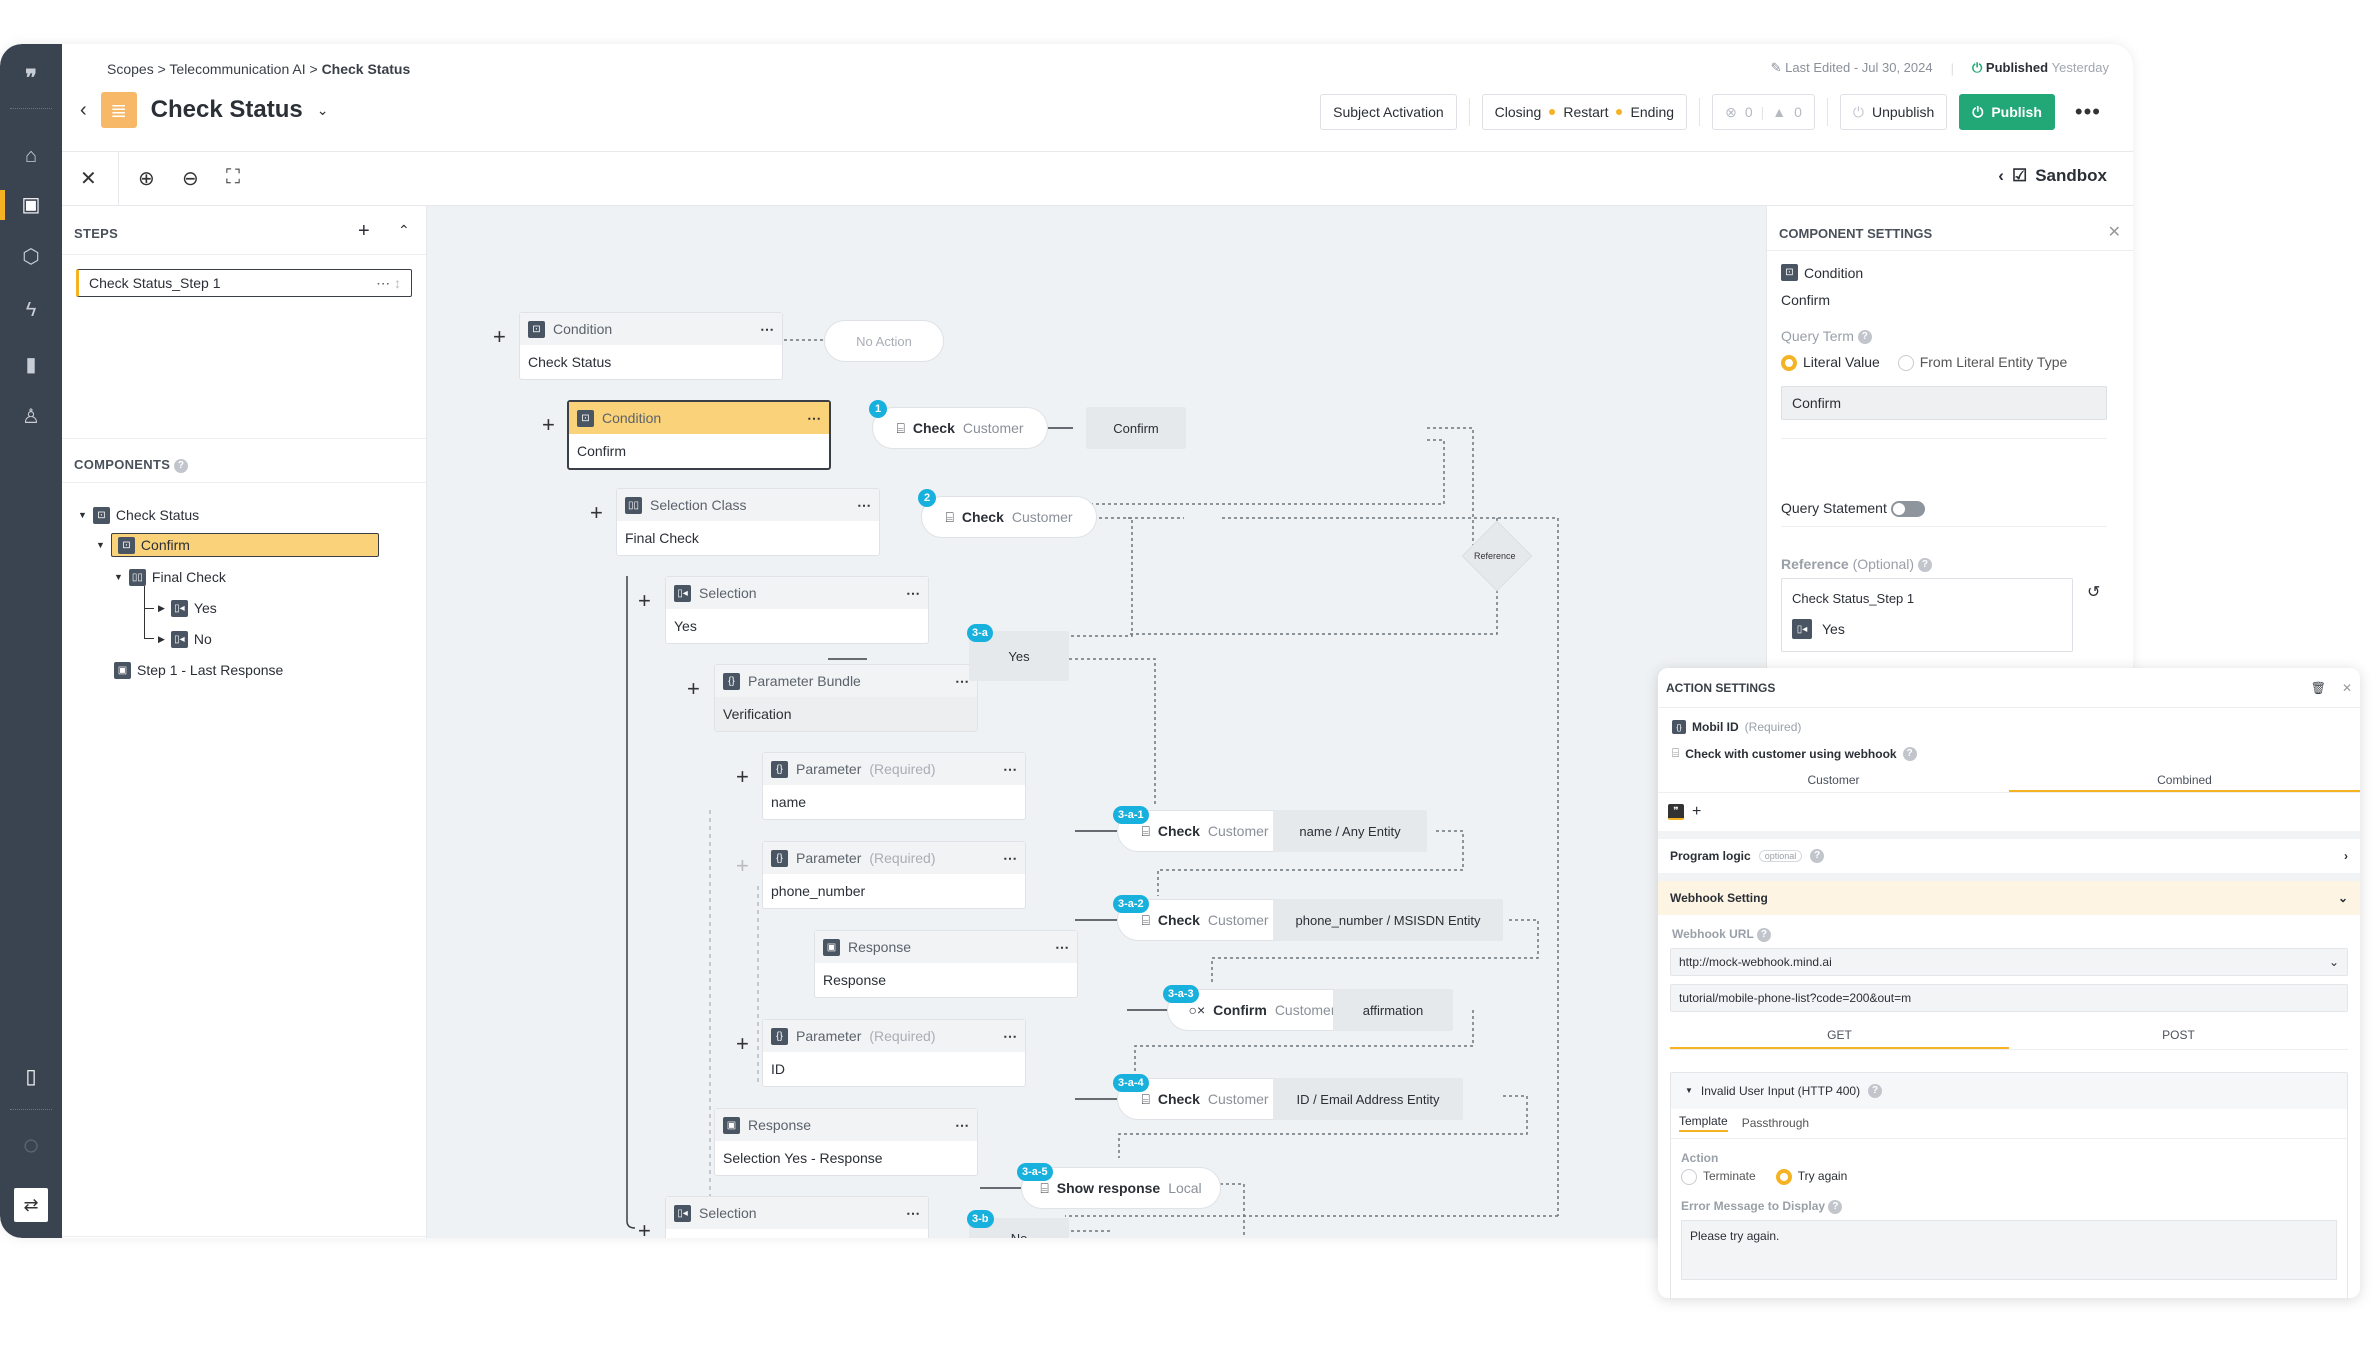 Image resolution: width=2376 pixels, height=1359 pixels. What do you see at coordinates (2093, 592) in the screenshot?
I see `reset-icon: ↺` at bounding box center [2093, 592].